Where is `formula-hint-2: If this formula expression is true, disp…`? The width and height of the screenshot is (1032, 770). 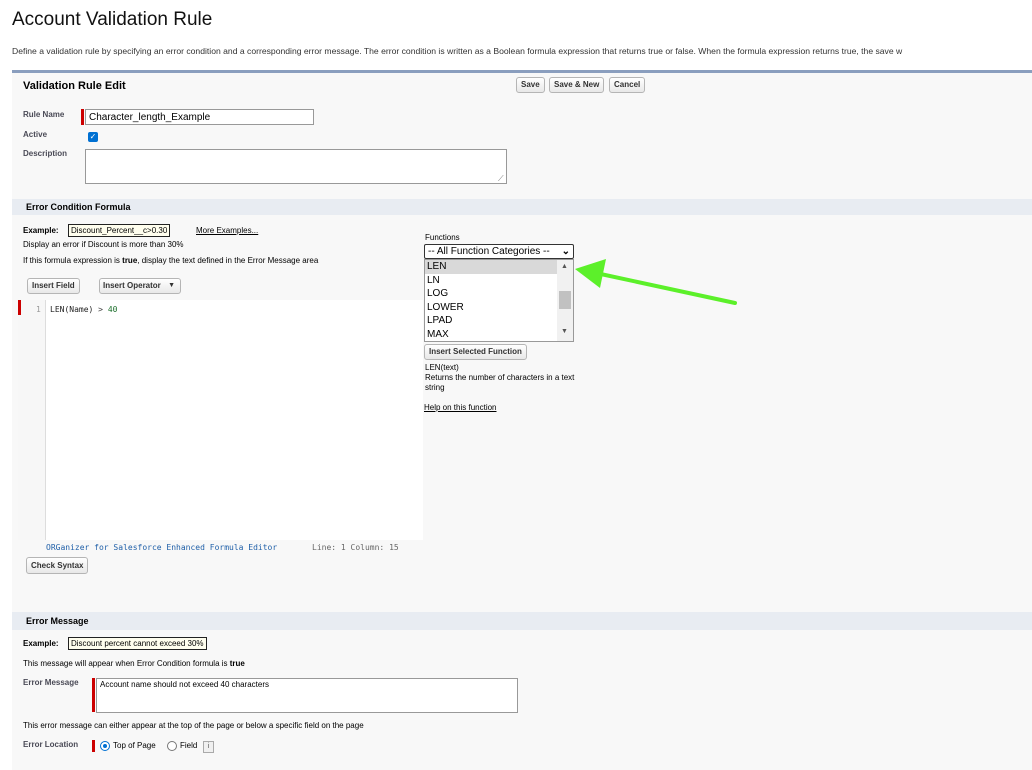 formula-hint-2: If this formula expression is true, disp… is located at coordinates (171, 260).